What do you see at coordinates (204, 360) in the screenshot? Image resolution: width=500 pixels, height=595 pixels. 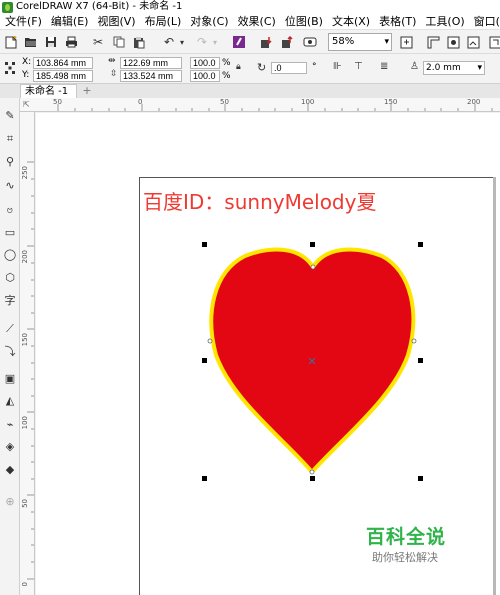 I see `selection-handle-left` at bounding box center [204, 360].